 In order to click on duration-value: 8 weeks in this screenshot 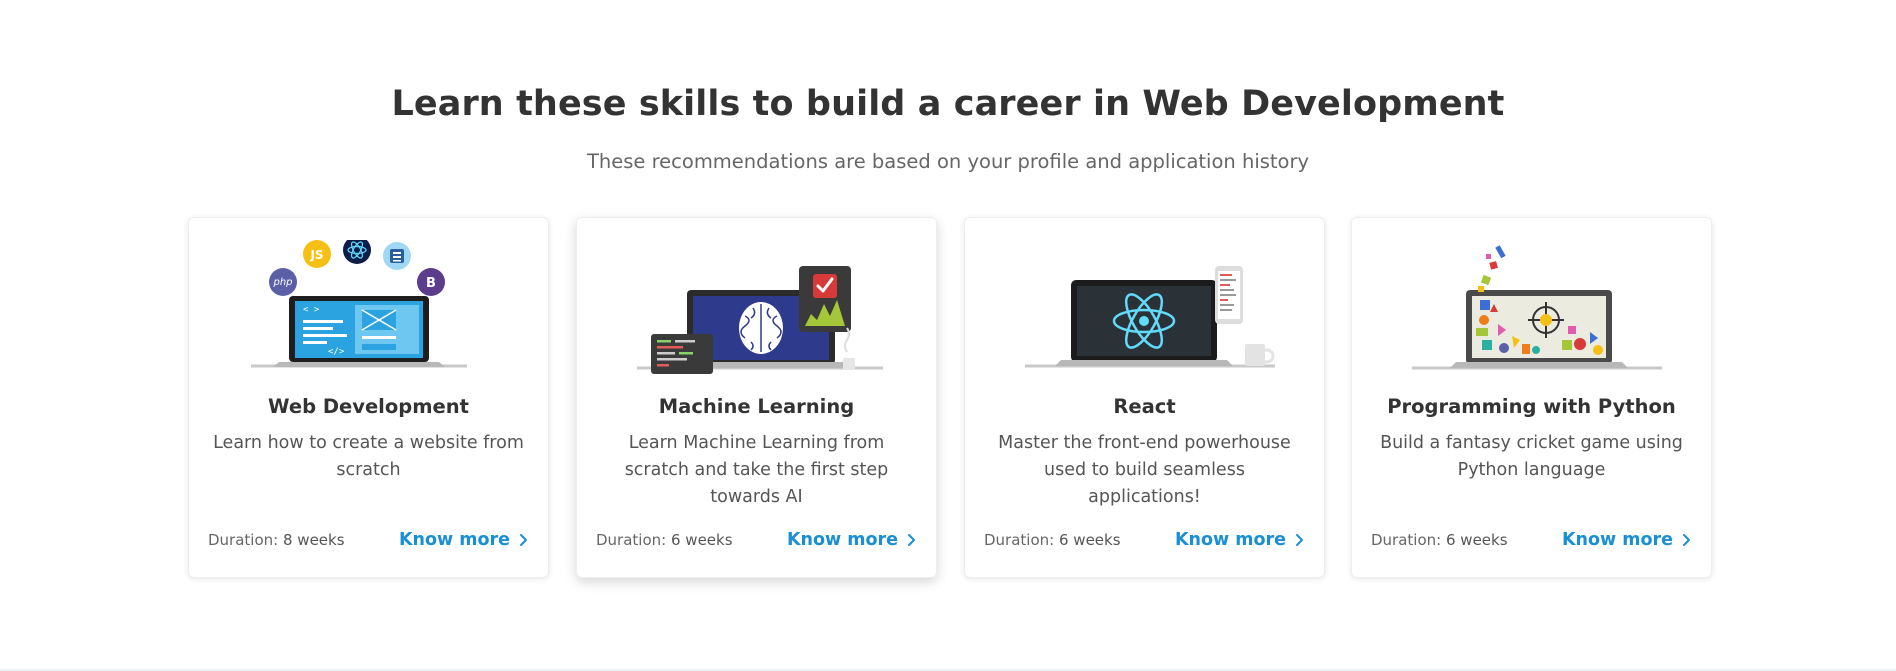, I will do `click(313, 540)`.